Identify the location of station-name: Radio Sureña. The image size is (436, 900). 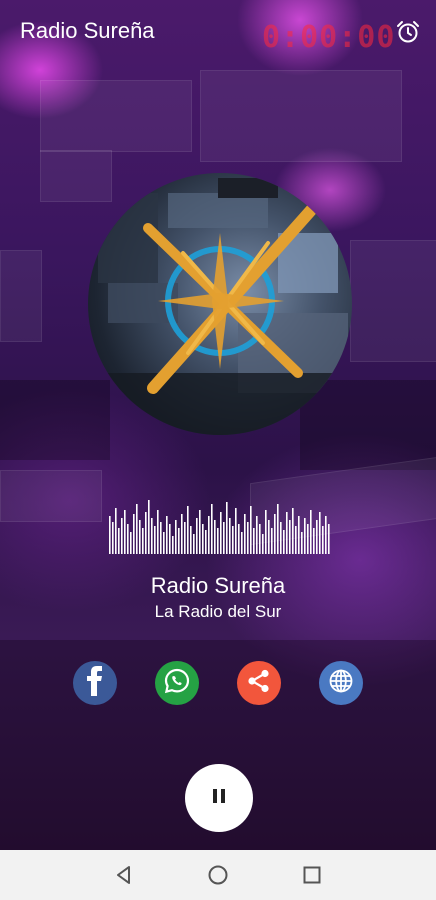
(218, 585).